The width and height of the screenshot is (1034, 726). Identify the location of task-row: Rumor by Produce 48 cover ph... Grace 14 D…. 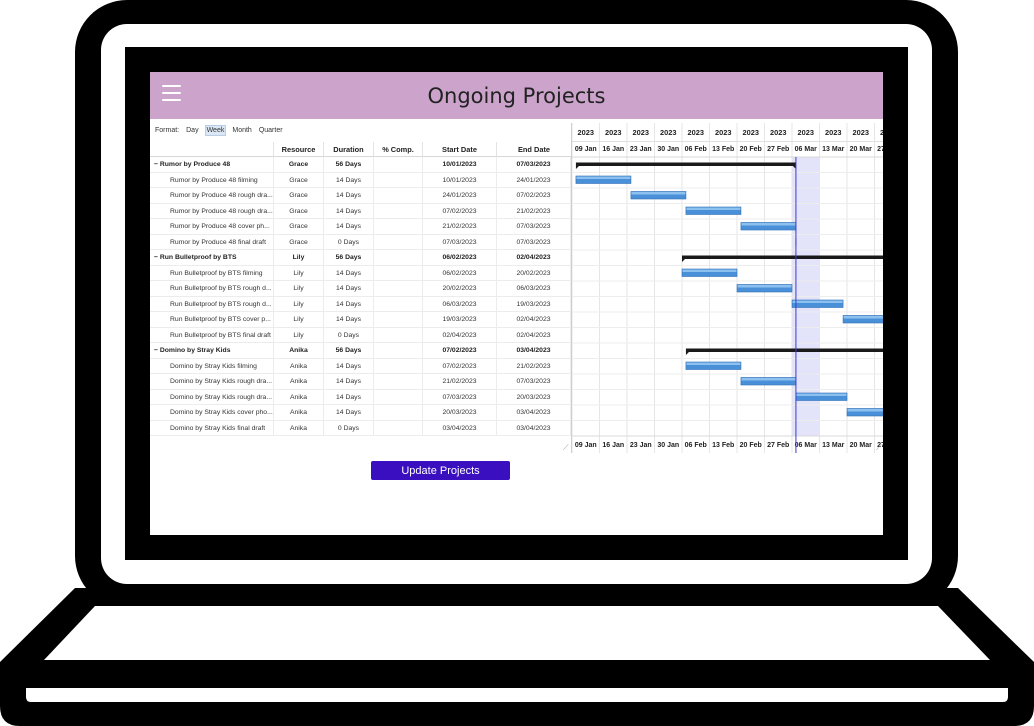
(360, 227).